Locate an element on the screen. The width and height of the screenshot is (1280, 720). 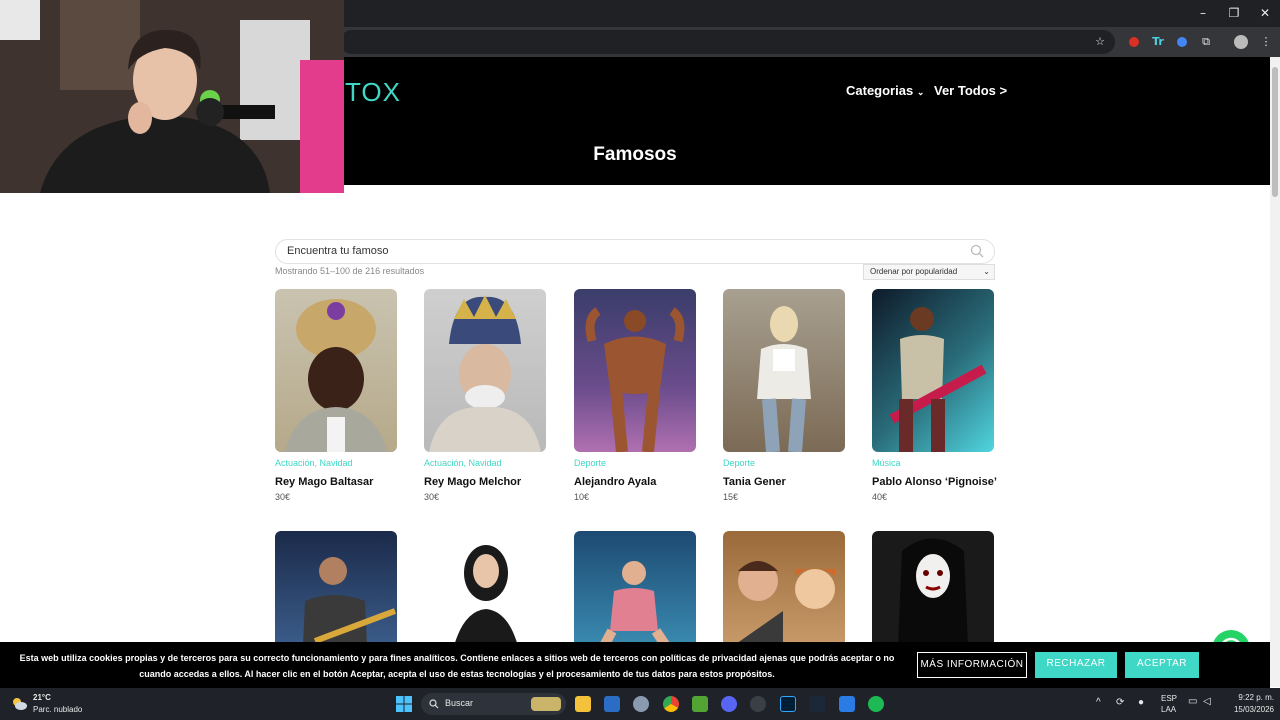
minecraft-icon is located at coordinates (700, 704).